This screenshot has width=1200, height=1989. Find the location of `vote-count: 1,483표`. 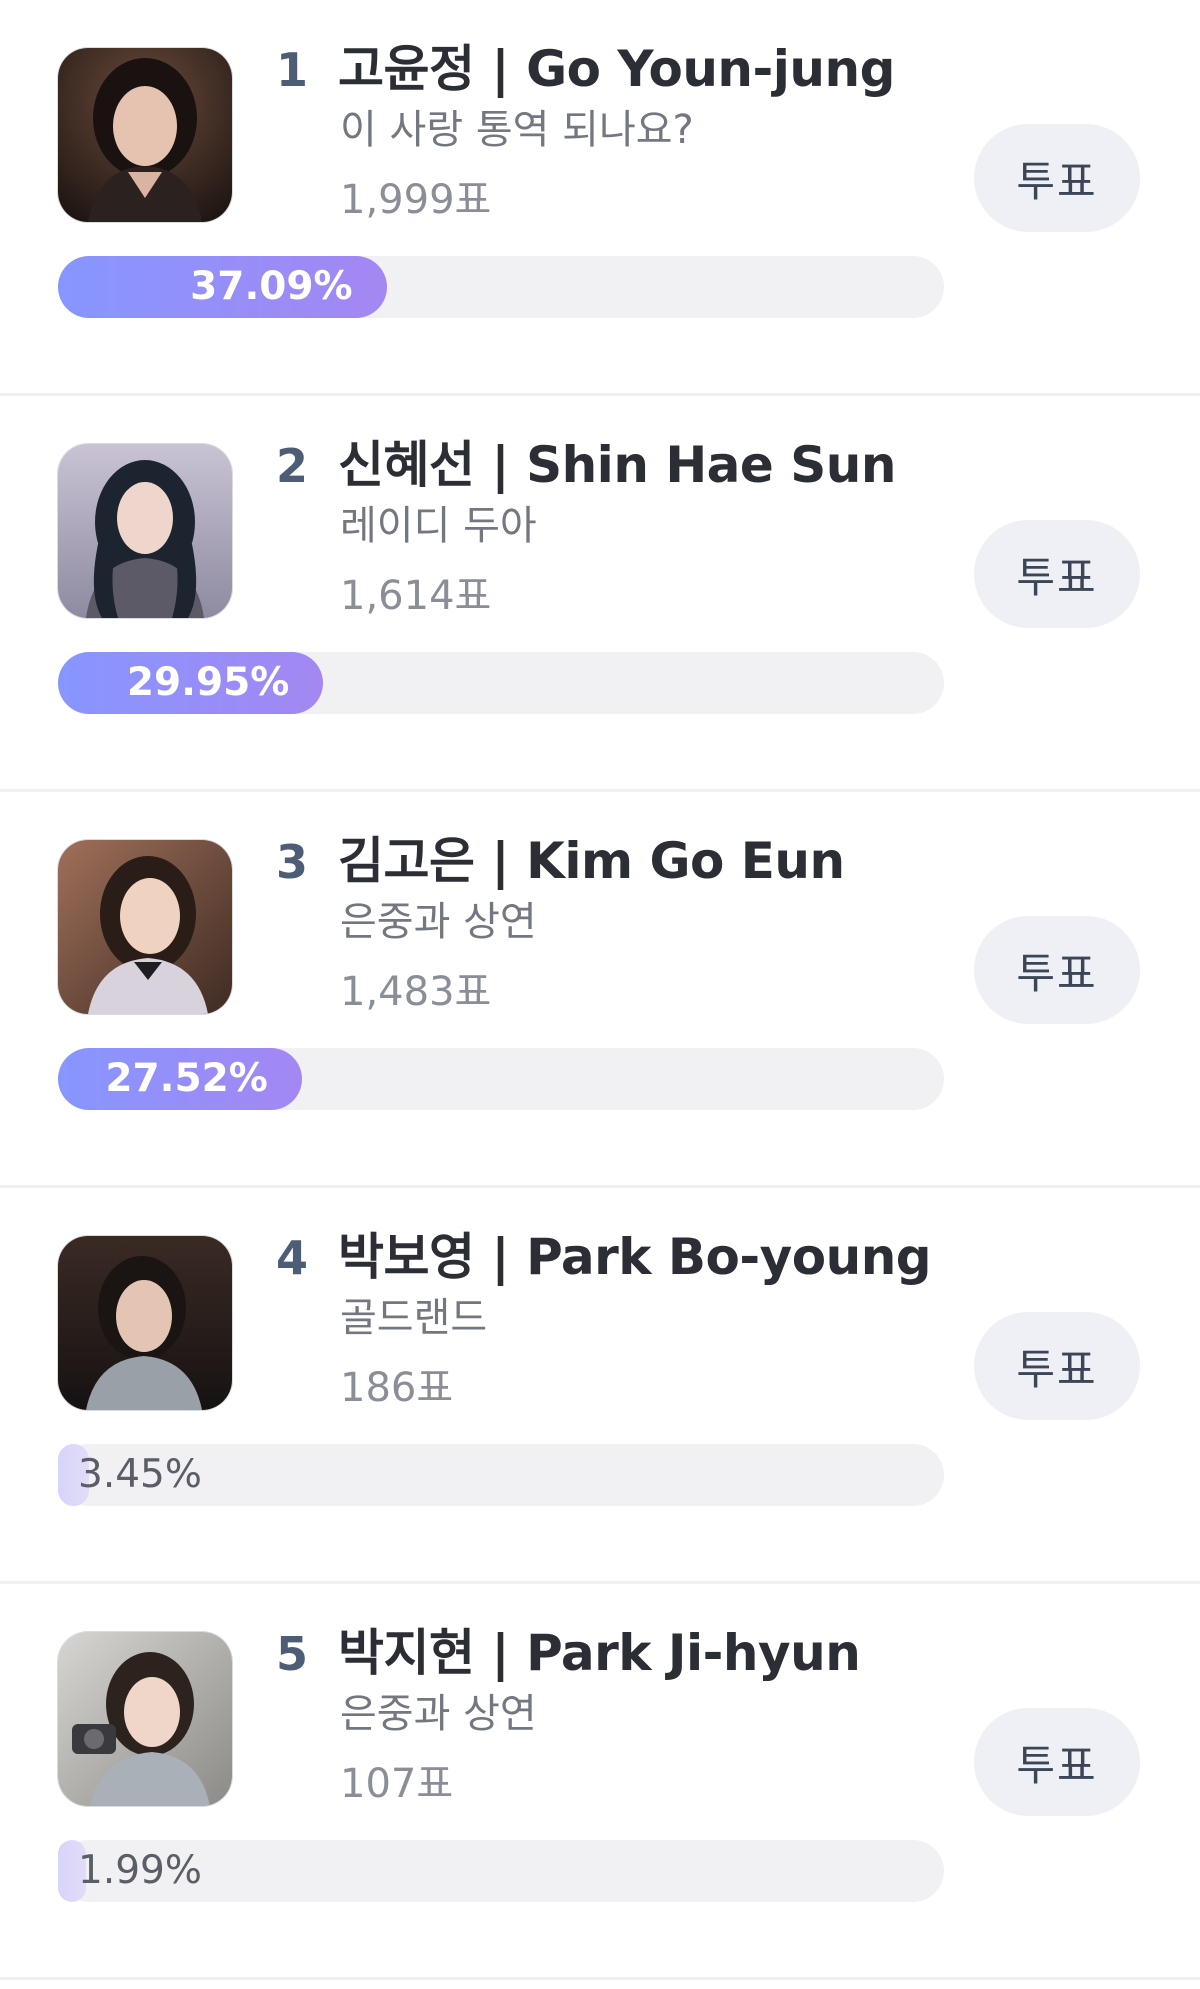

vote-count: 1,483표 is located at coordinates (416, 992).